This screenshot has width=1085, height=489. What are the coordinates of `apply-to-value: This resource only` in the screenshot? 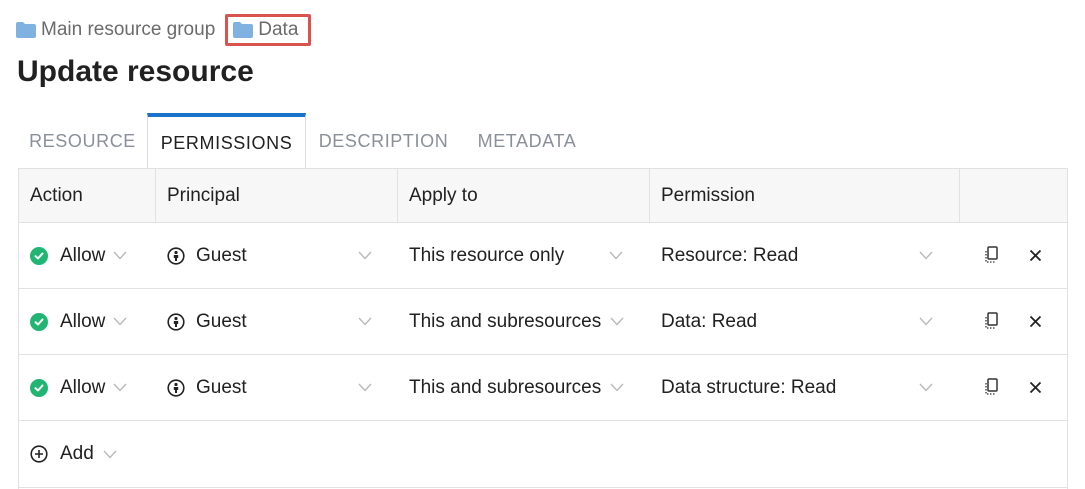 It's located at (487, 255).